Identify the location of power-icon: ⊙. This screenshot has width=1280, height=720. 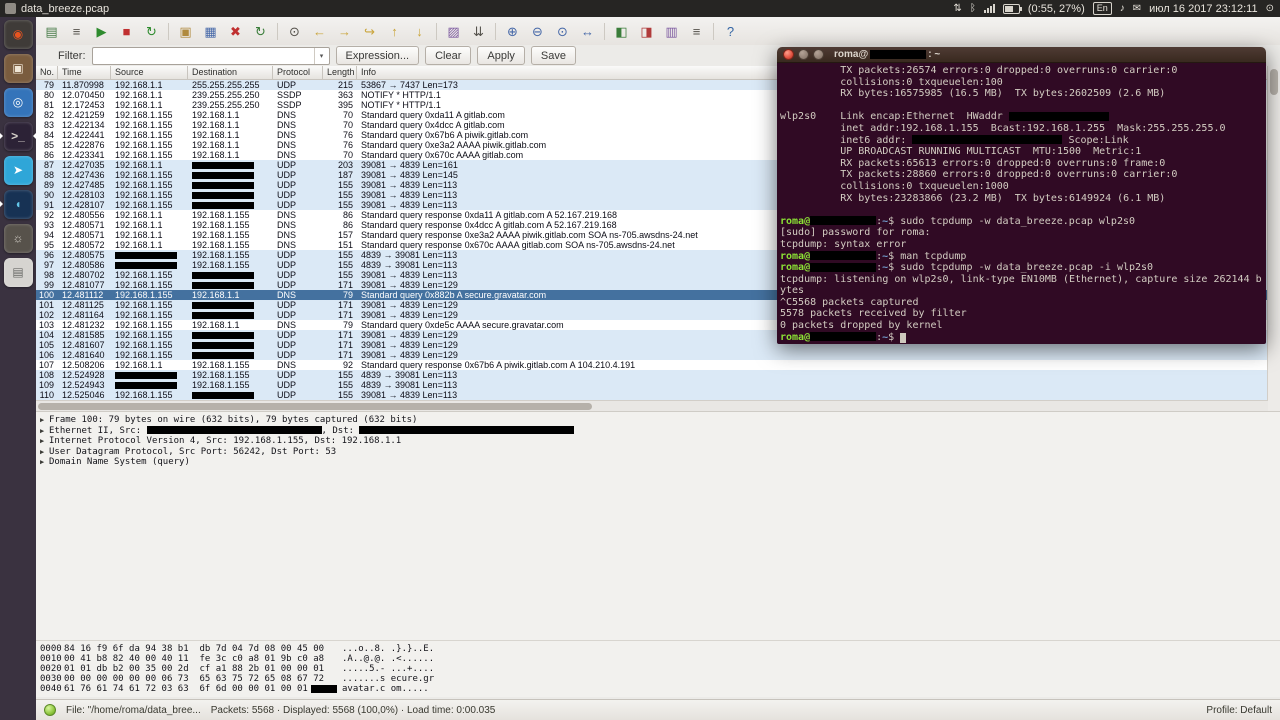
(1270, 8).